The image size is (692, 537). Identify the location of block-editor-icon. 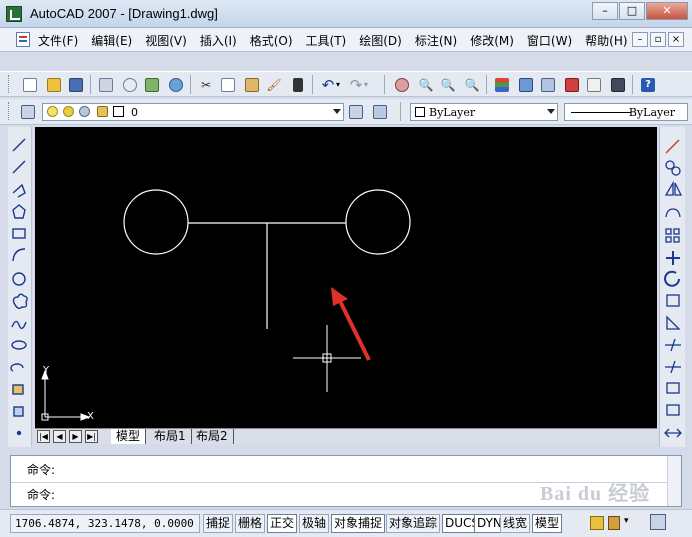
(298, 84).